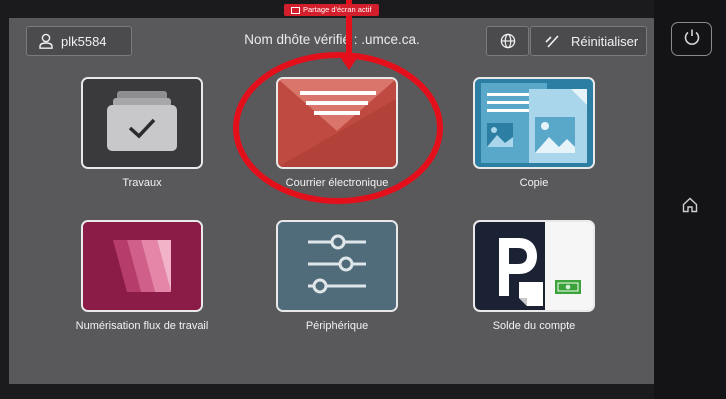 This screenshot has height=399, width=726. I want to click on screen-share-label: Partage d'écran actif, so click(337, 9).